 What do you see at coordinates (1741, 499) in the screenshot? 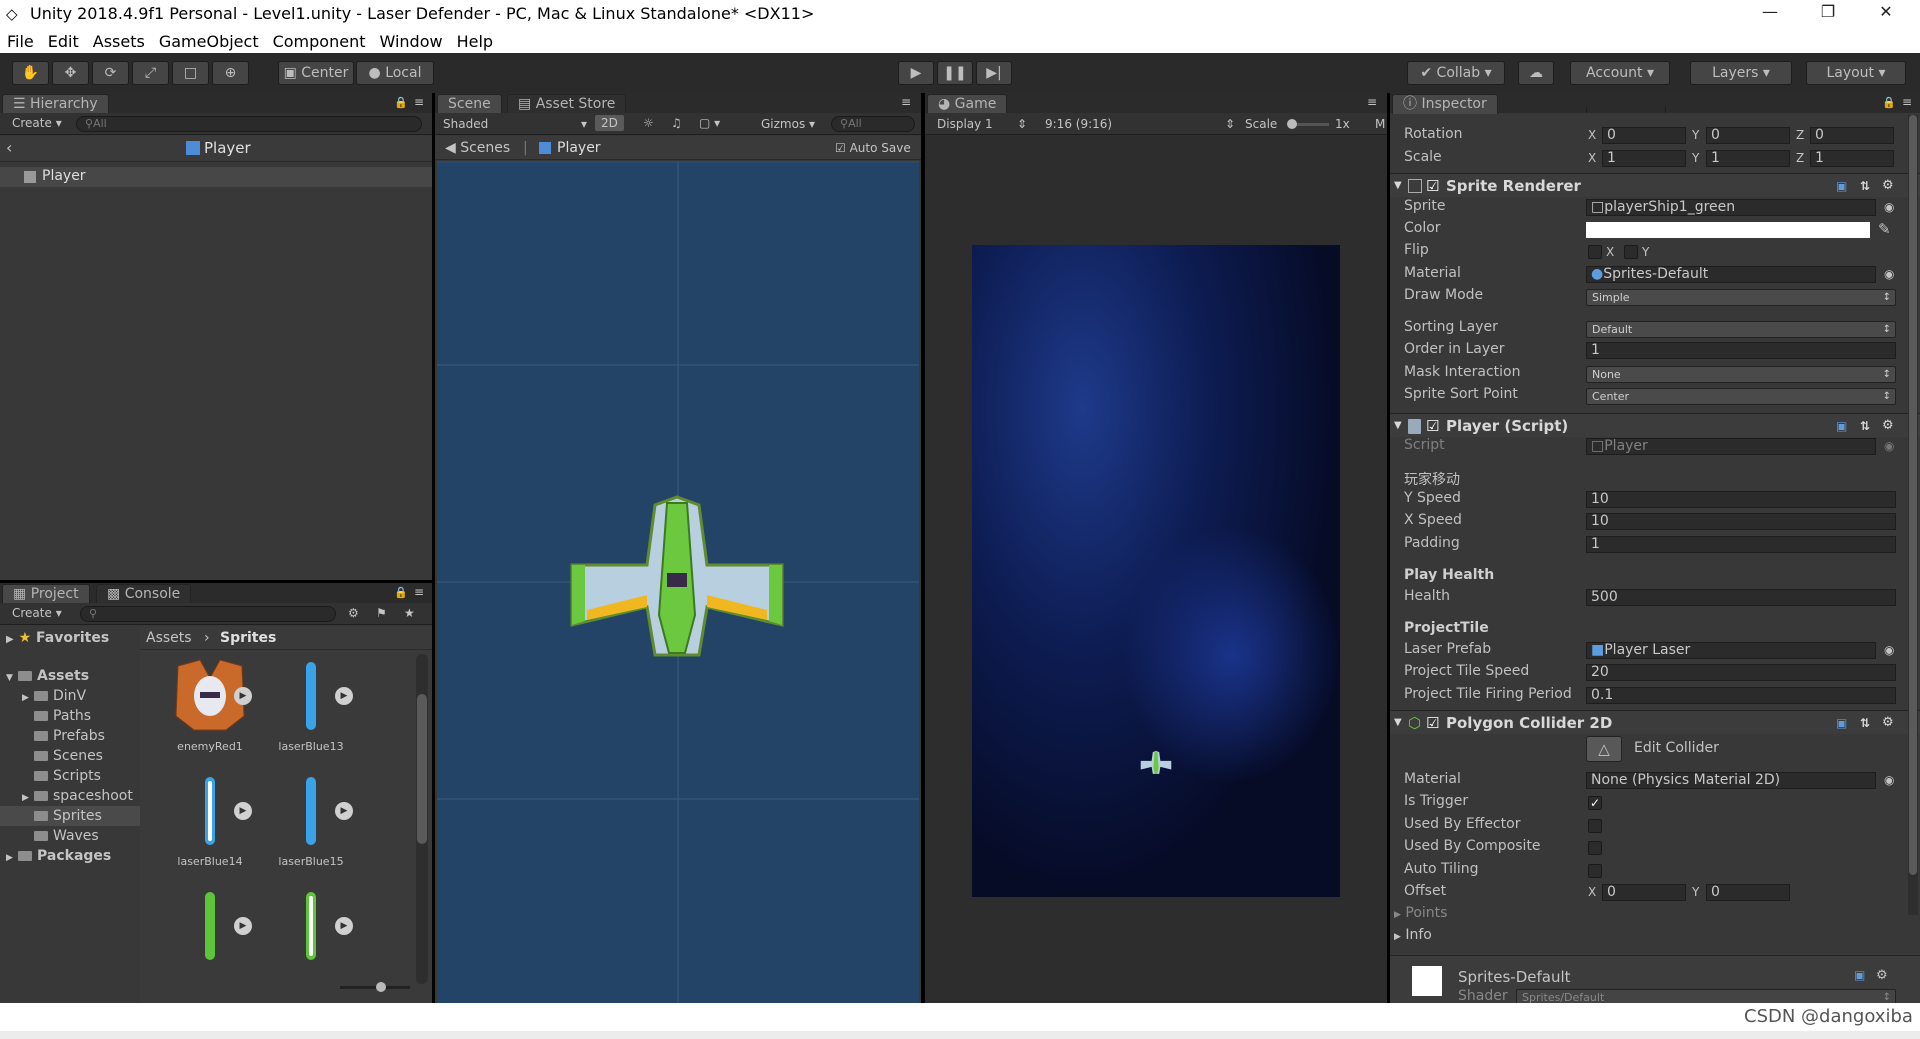
I see `y-speed-field: 10` at bounding box center [1741, 499].